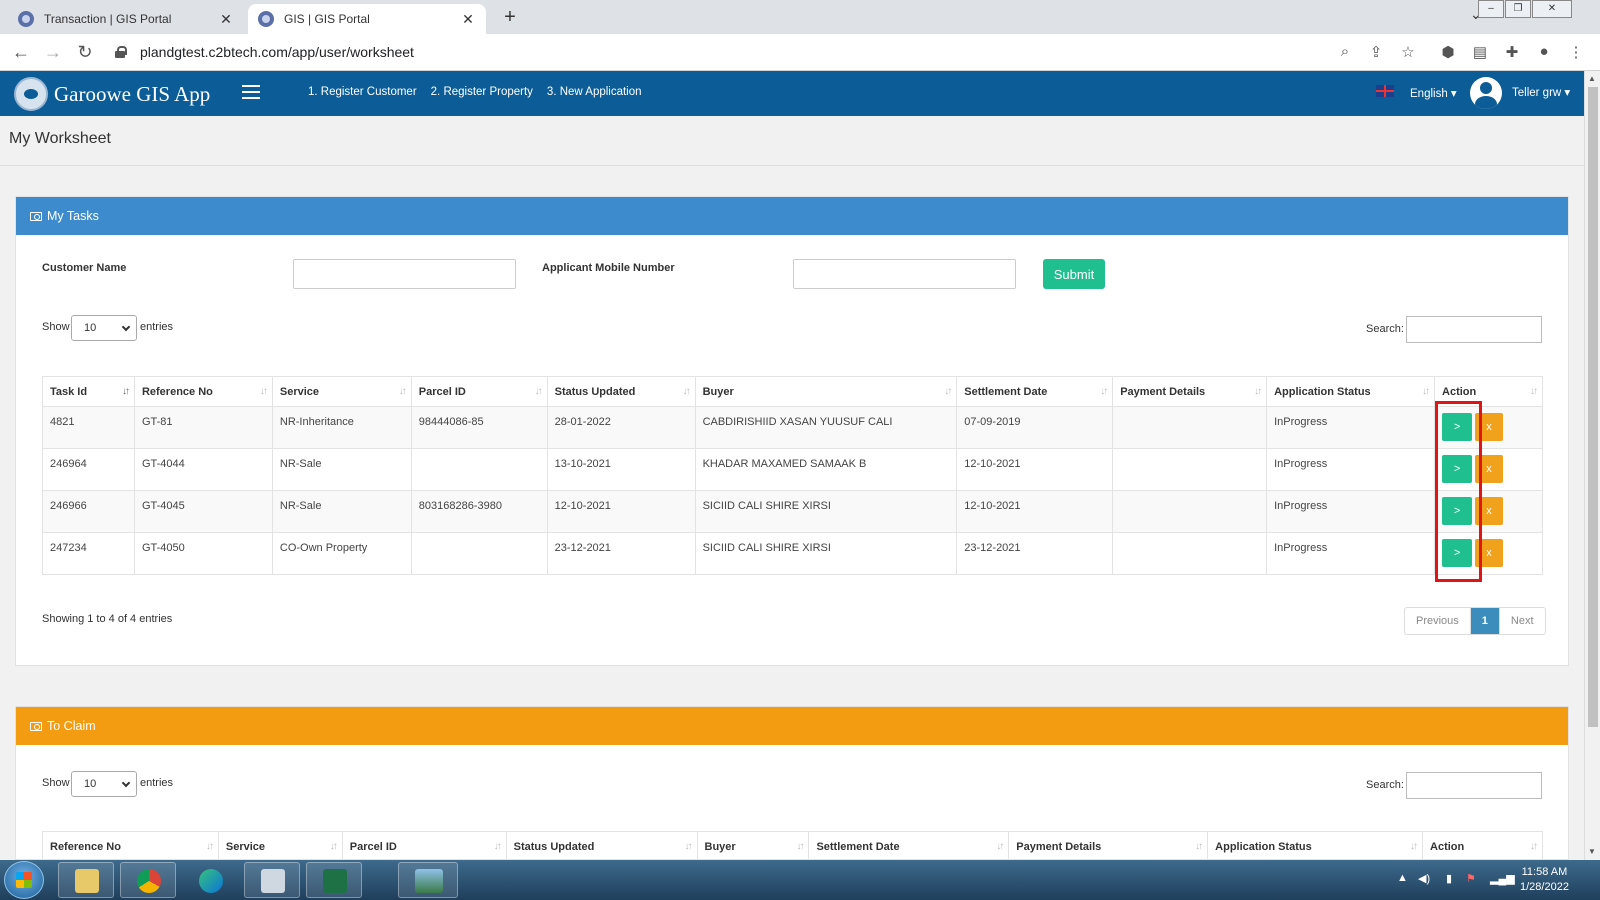 This screenshot has width=1600, height=900. Describe the element at coordinates (1074, 274) in the screenshot. I see `submit-button: Submit` at that location.